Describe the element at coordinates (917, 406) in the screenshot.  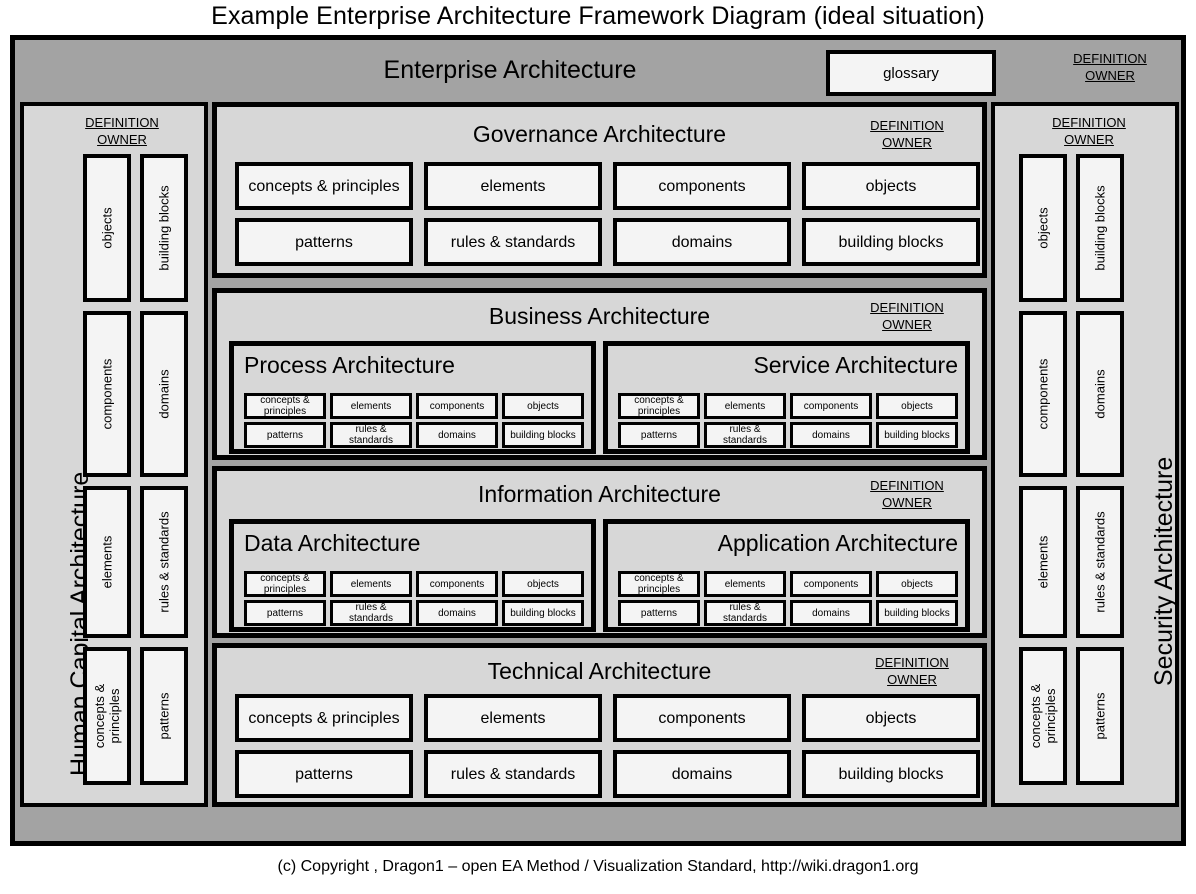
I see `service-box-objects: objects` at that location.